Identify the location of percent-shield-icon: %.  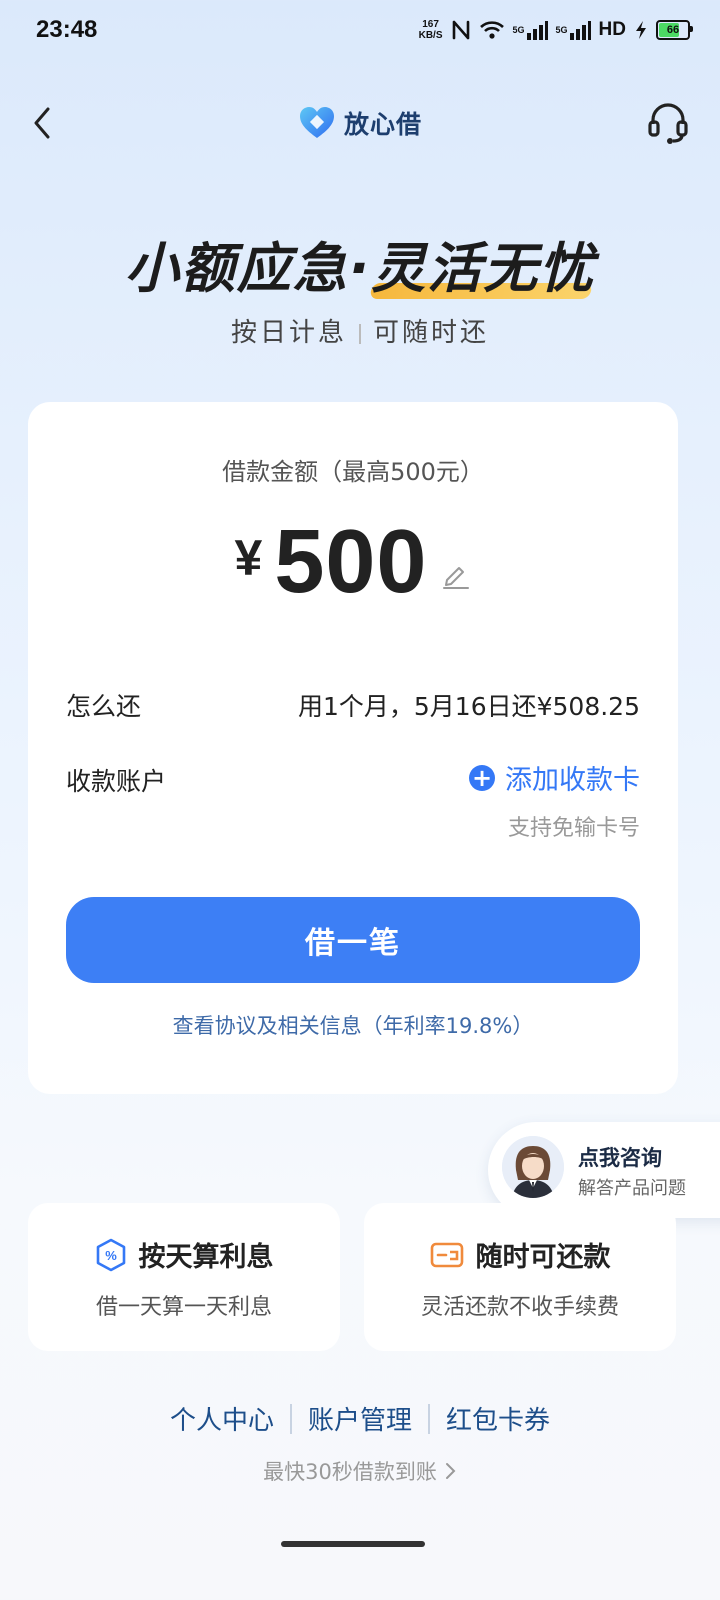
(110, 1254).